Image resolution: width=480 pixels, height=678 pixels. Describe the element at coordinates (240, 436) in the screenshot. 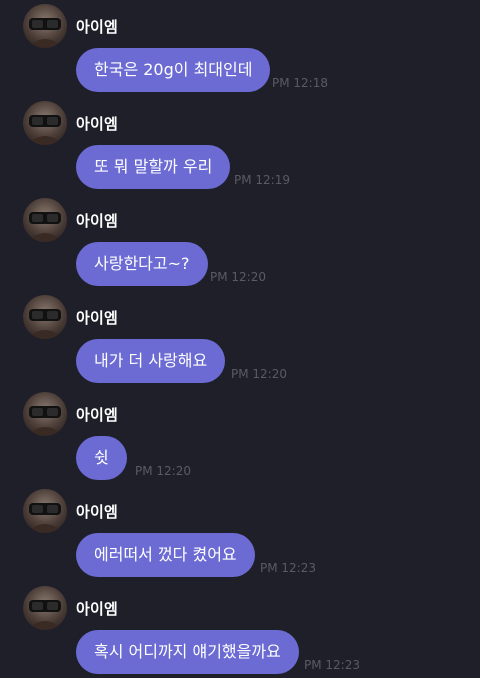

I see `message-row: 아이엠 쉿 PM 12:20` at that location.